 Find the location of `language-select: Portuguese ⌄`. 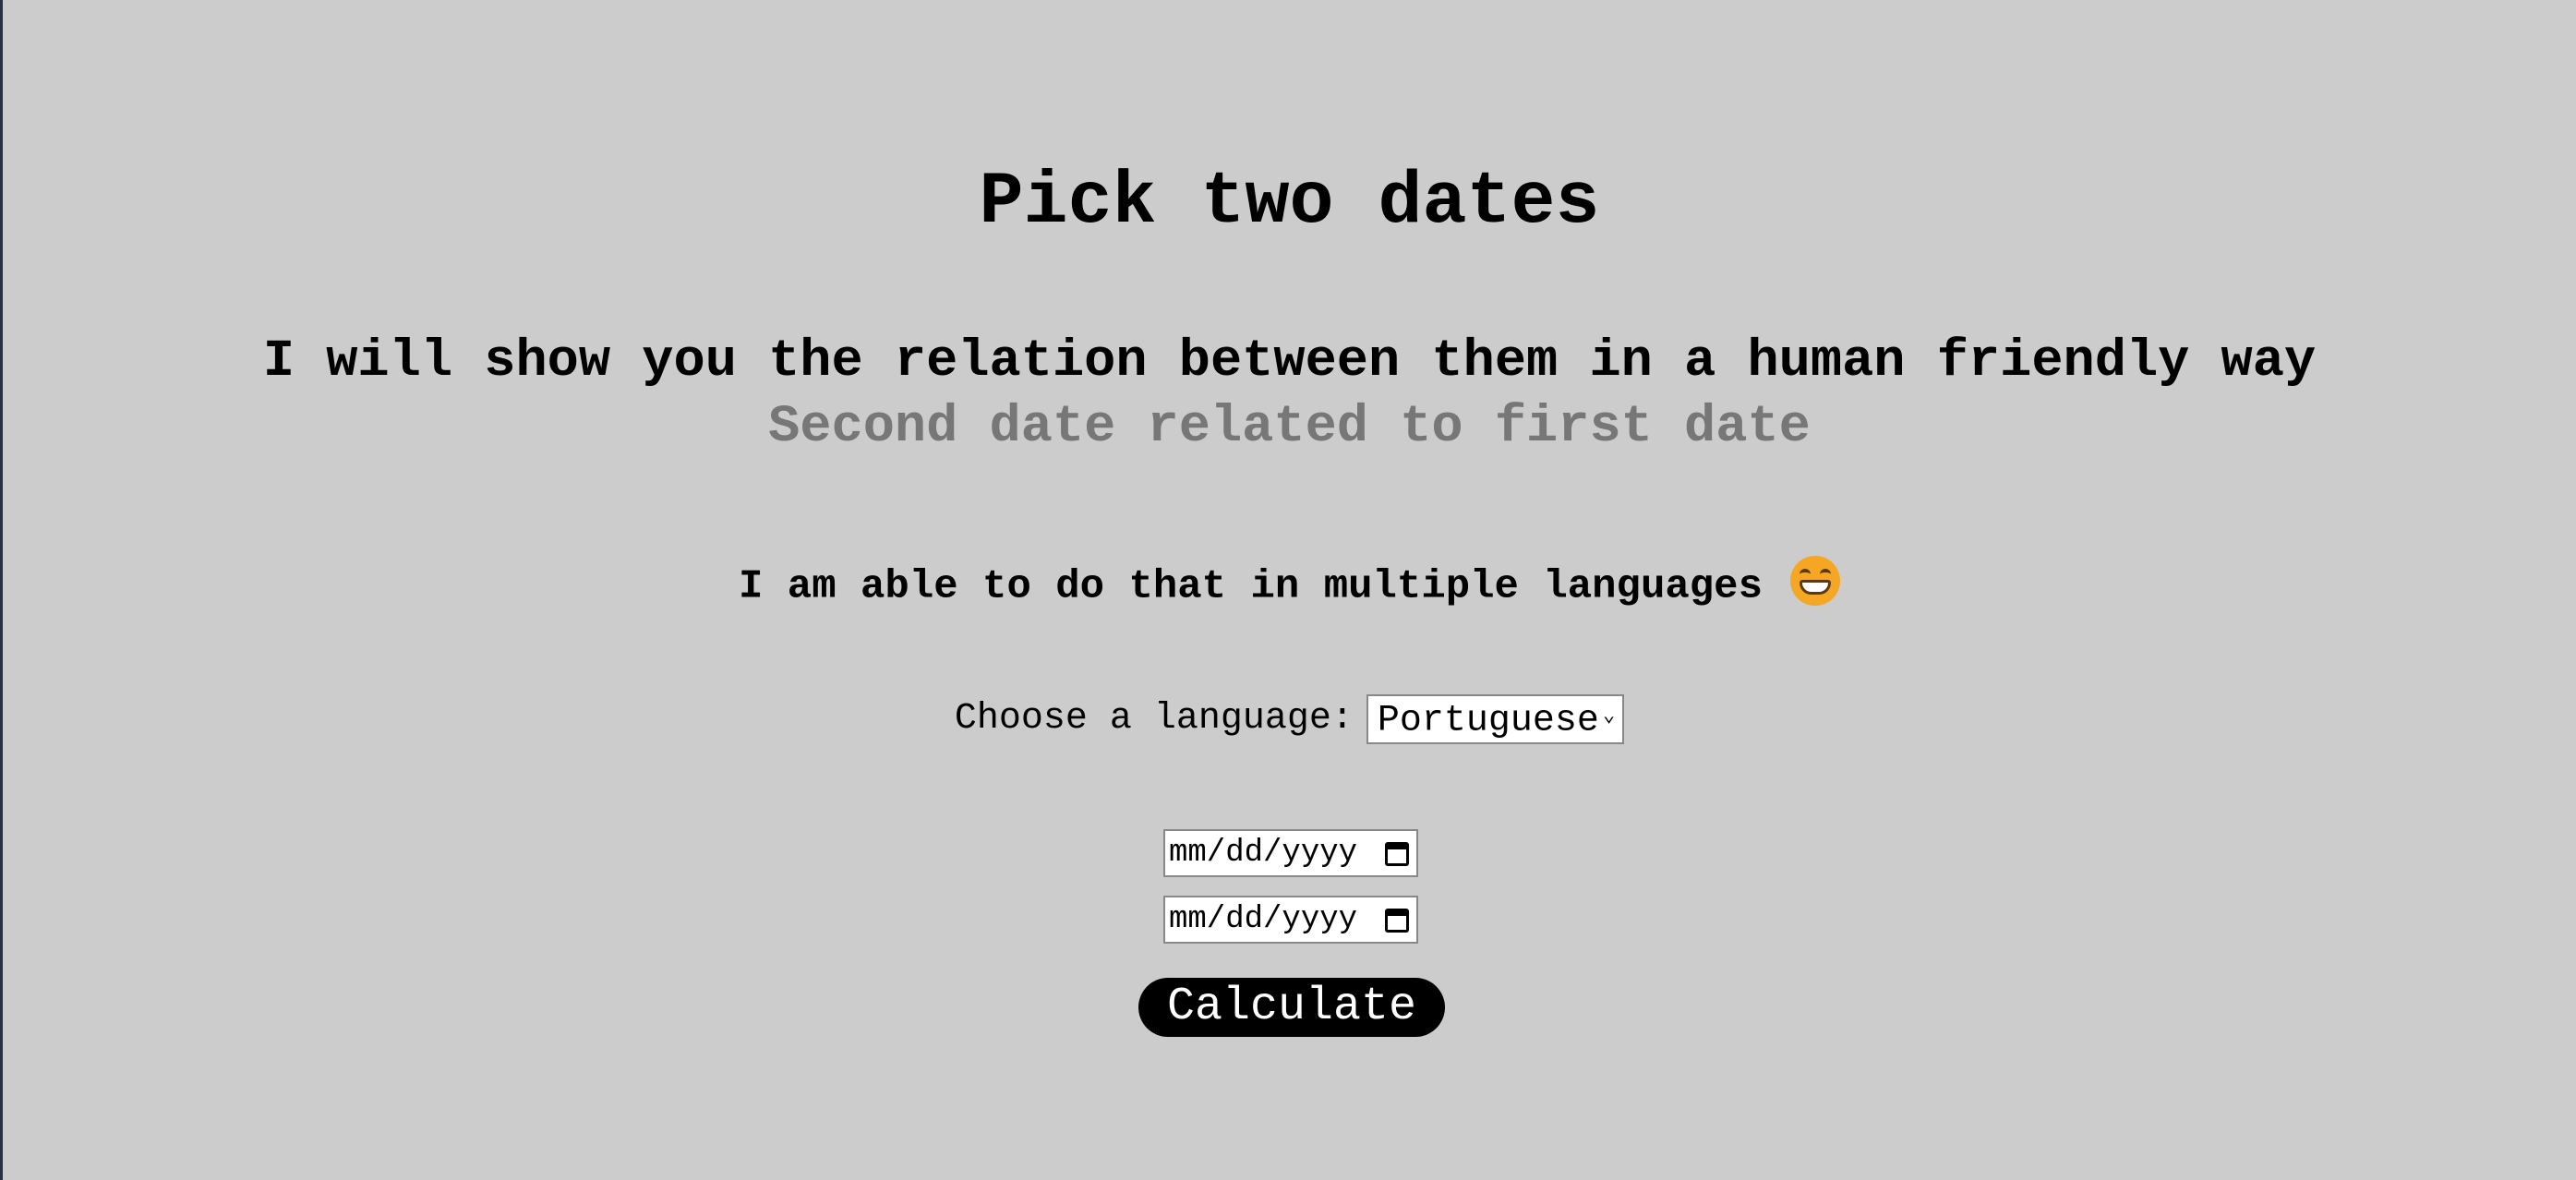

language-select: Portuguese ⌄ is located at coordinates (1495, 719).